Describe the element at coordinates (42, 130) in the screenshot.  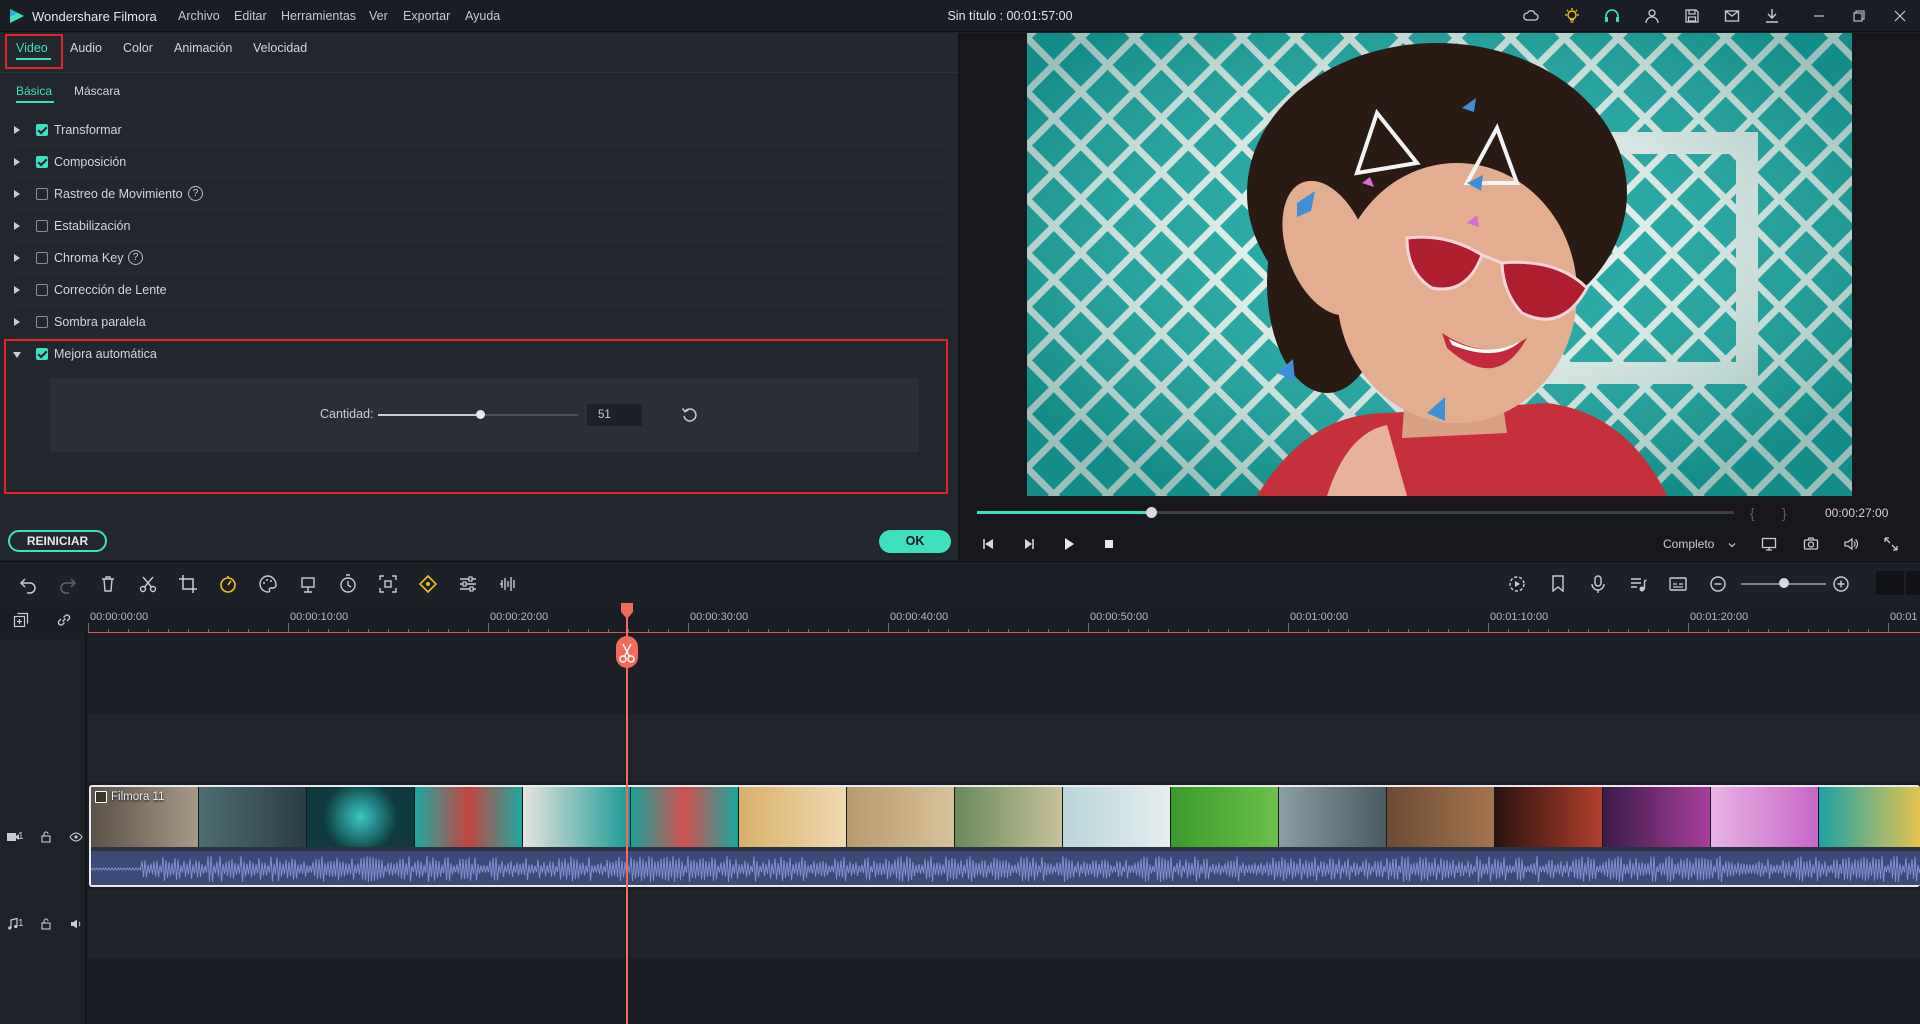
I see `transformar-checkbox` at that location.